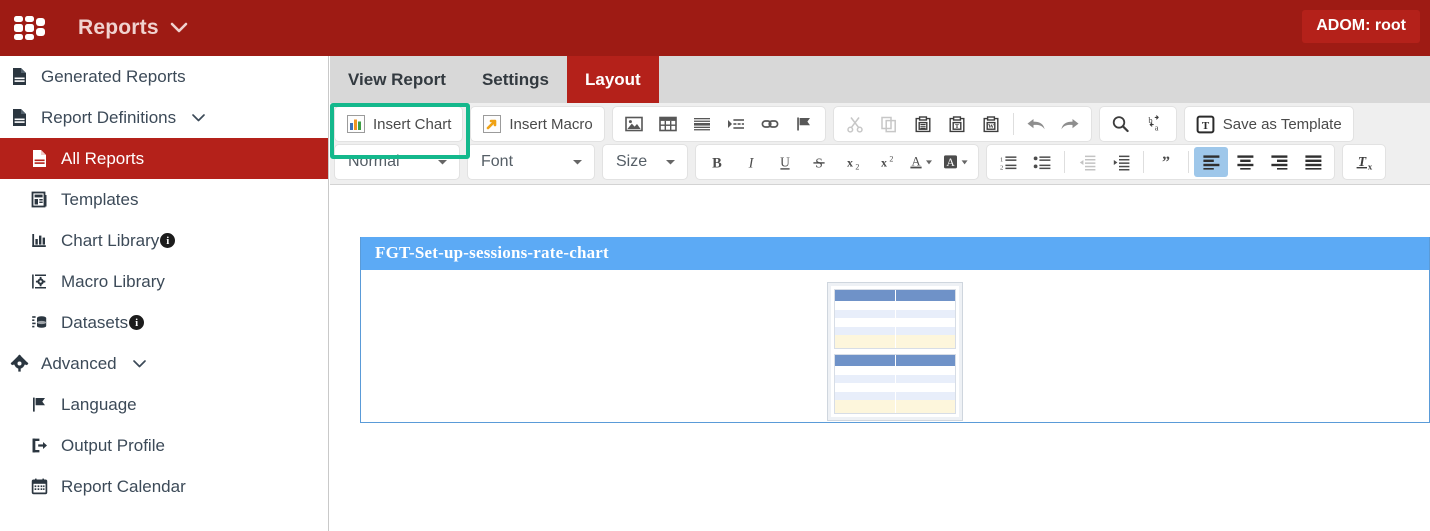 The image size is (1430, 531). I want to click on justify-icon, so click(1313, 162).